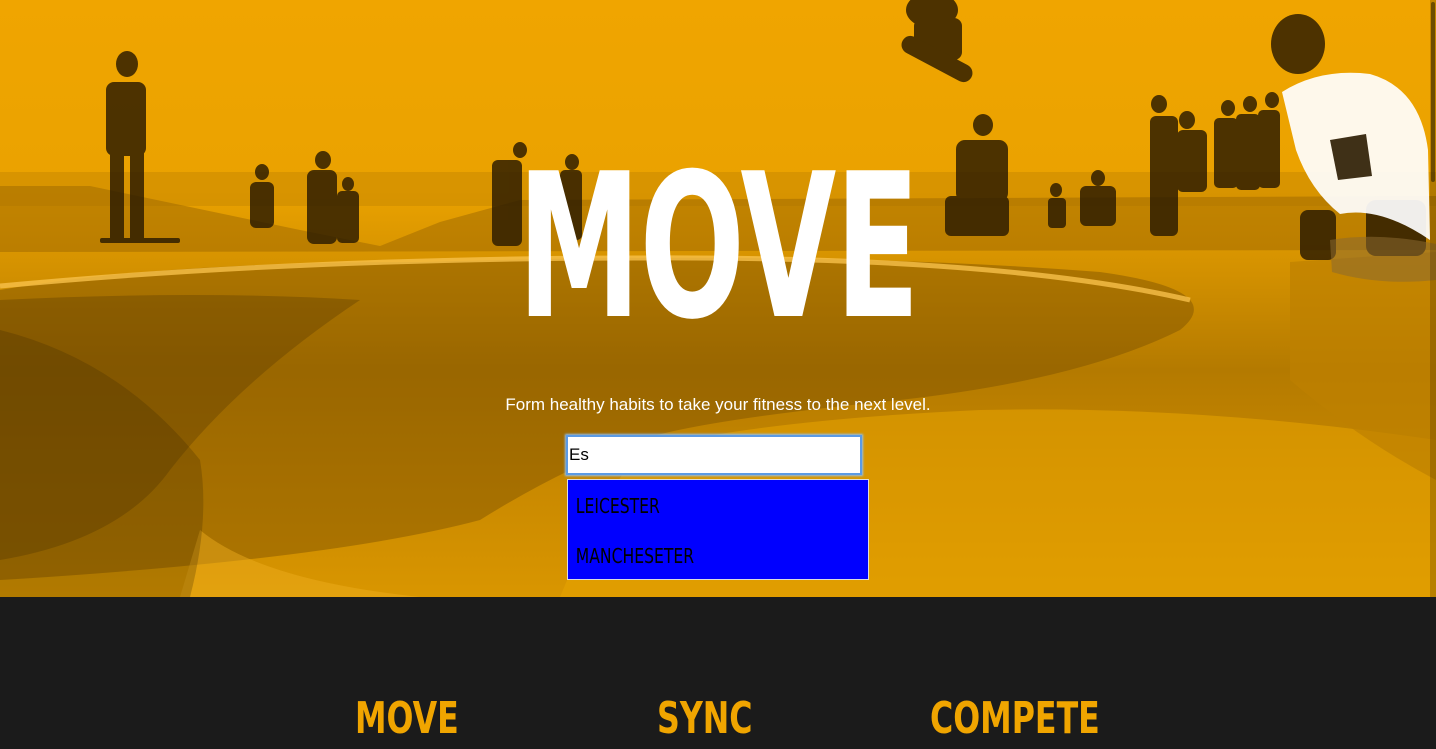 This screenshot has width=1436, height=749. I want to click on autocomplete-dropdown: LEICESTER MANCHESETER, so click(718, 529).